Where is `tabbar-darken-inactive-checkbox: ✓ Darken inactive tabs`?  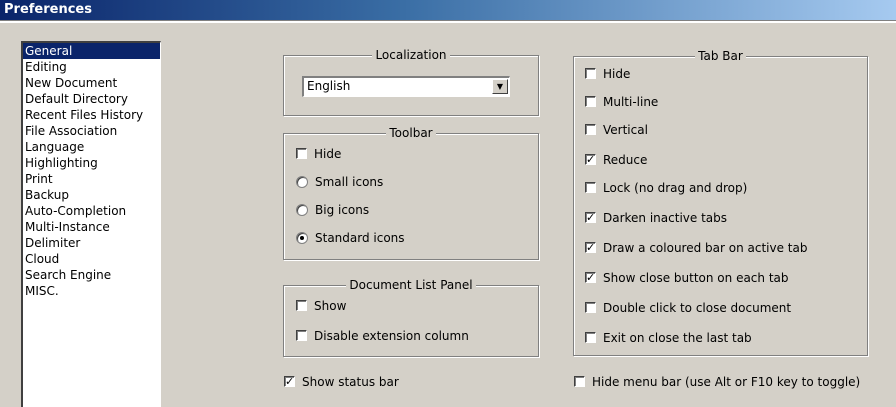 tabbar-darken-inactive-checkbox: ✓ Darken inactive tabs is located at coordinates (656, 218).